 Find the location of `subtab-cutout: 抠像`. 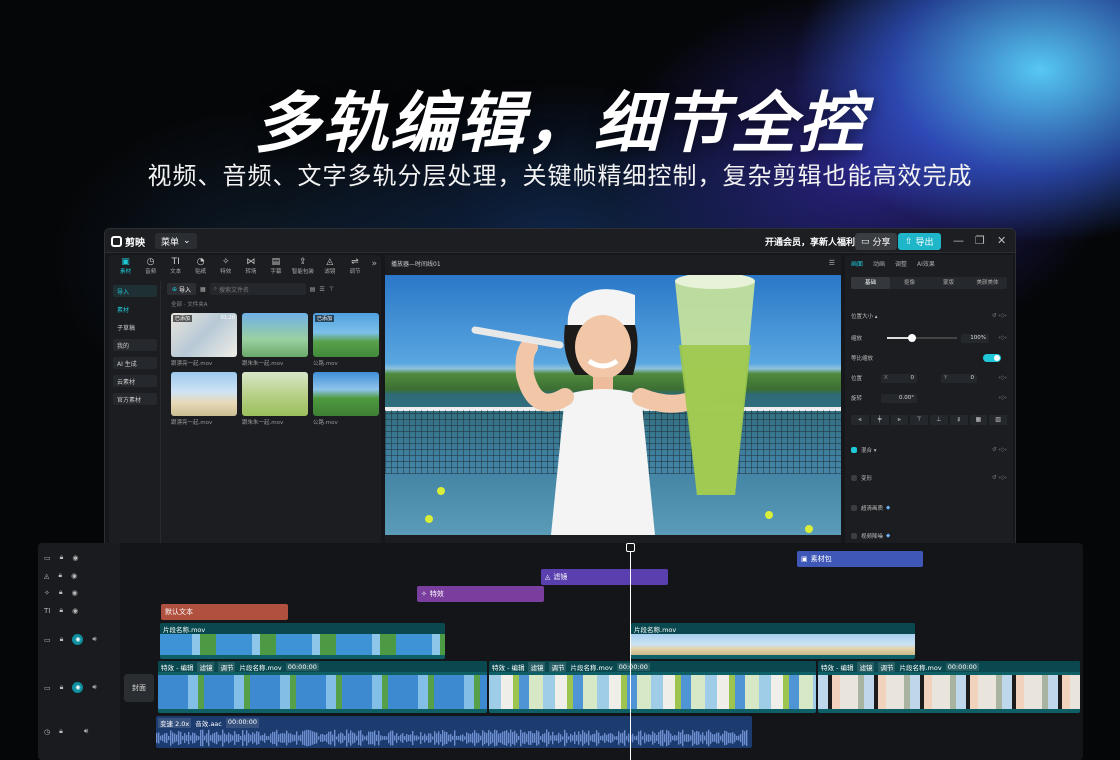

subtab-cutout: 抠像 is located at coordinates (909, 283).